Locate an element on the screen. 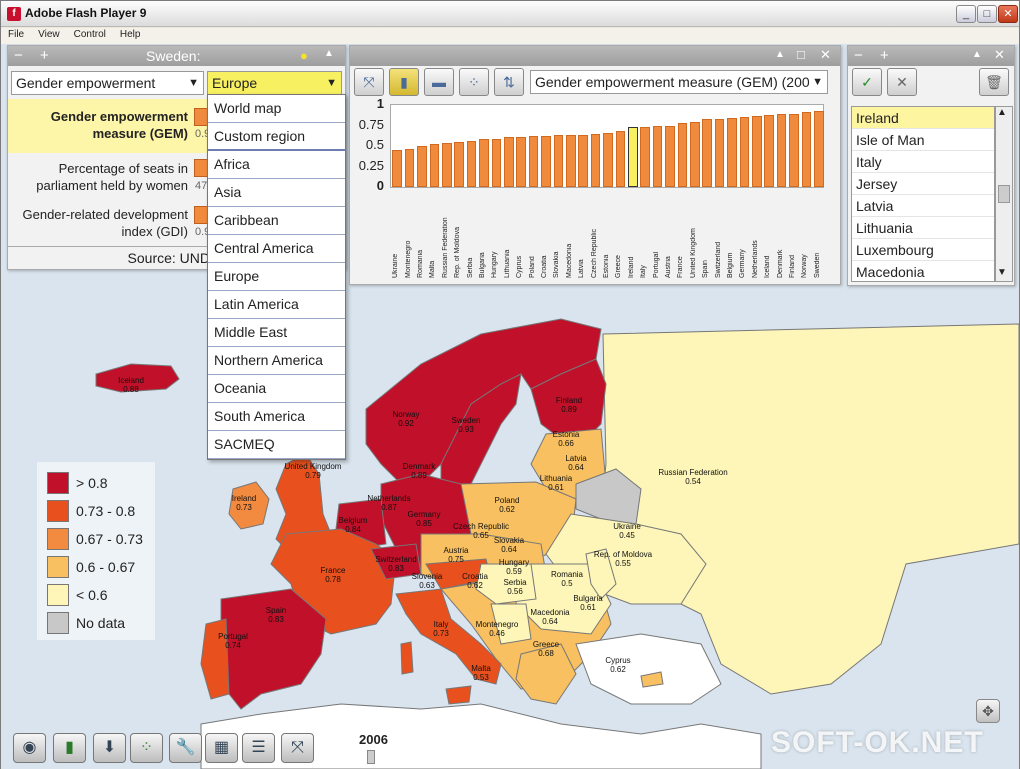 The height and width of the screenshot is (769, 1020). bar-sweden is located at coordinates (818, 148).